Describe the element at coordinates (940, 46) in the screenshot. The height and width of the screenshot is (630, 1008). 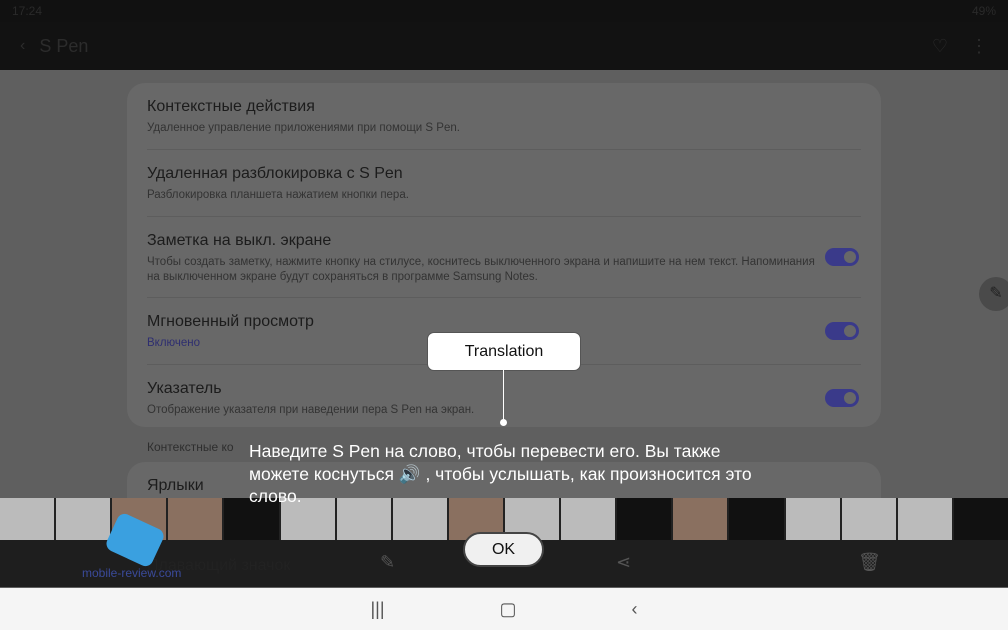
I see `heart-icon: ♡` at that location.